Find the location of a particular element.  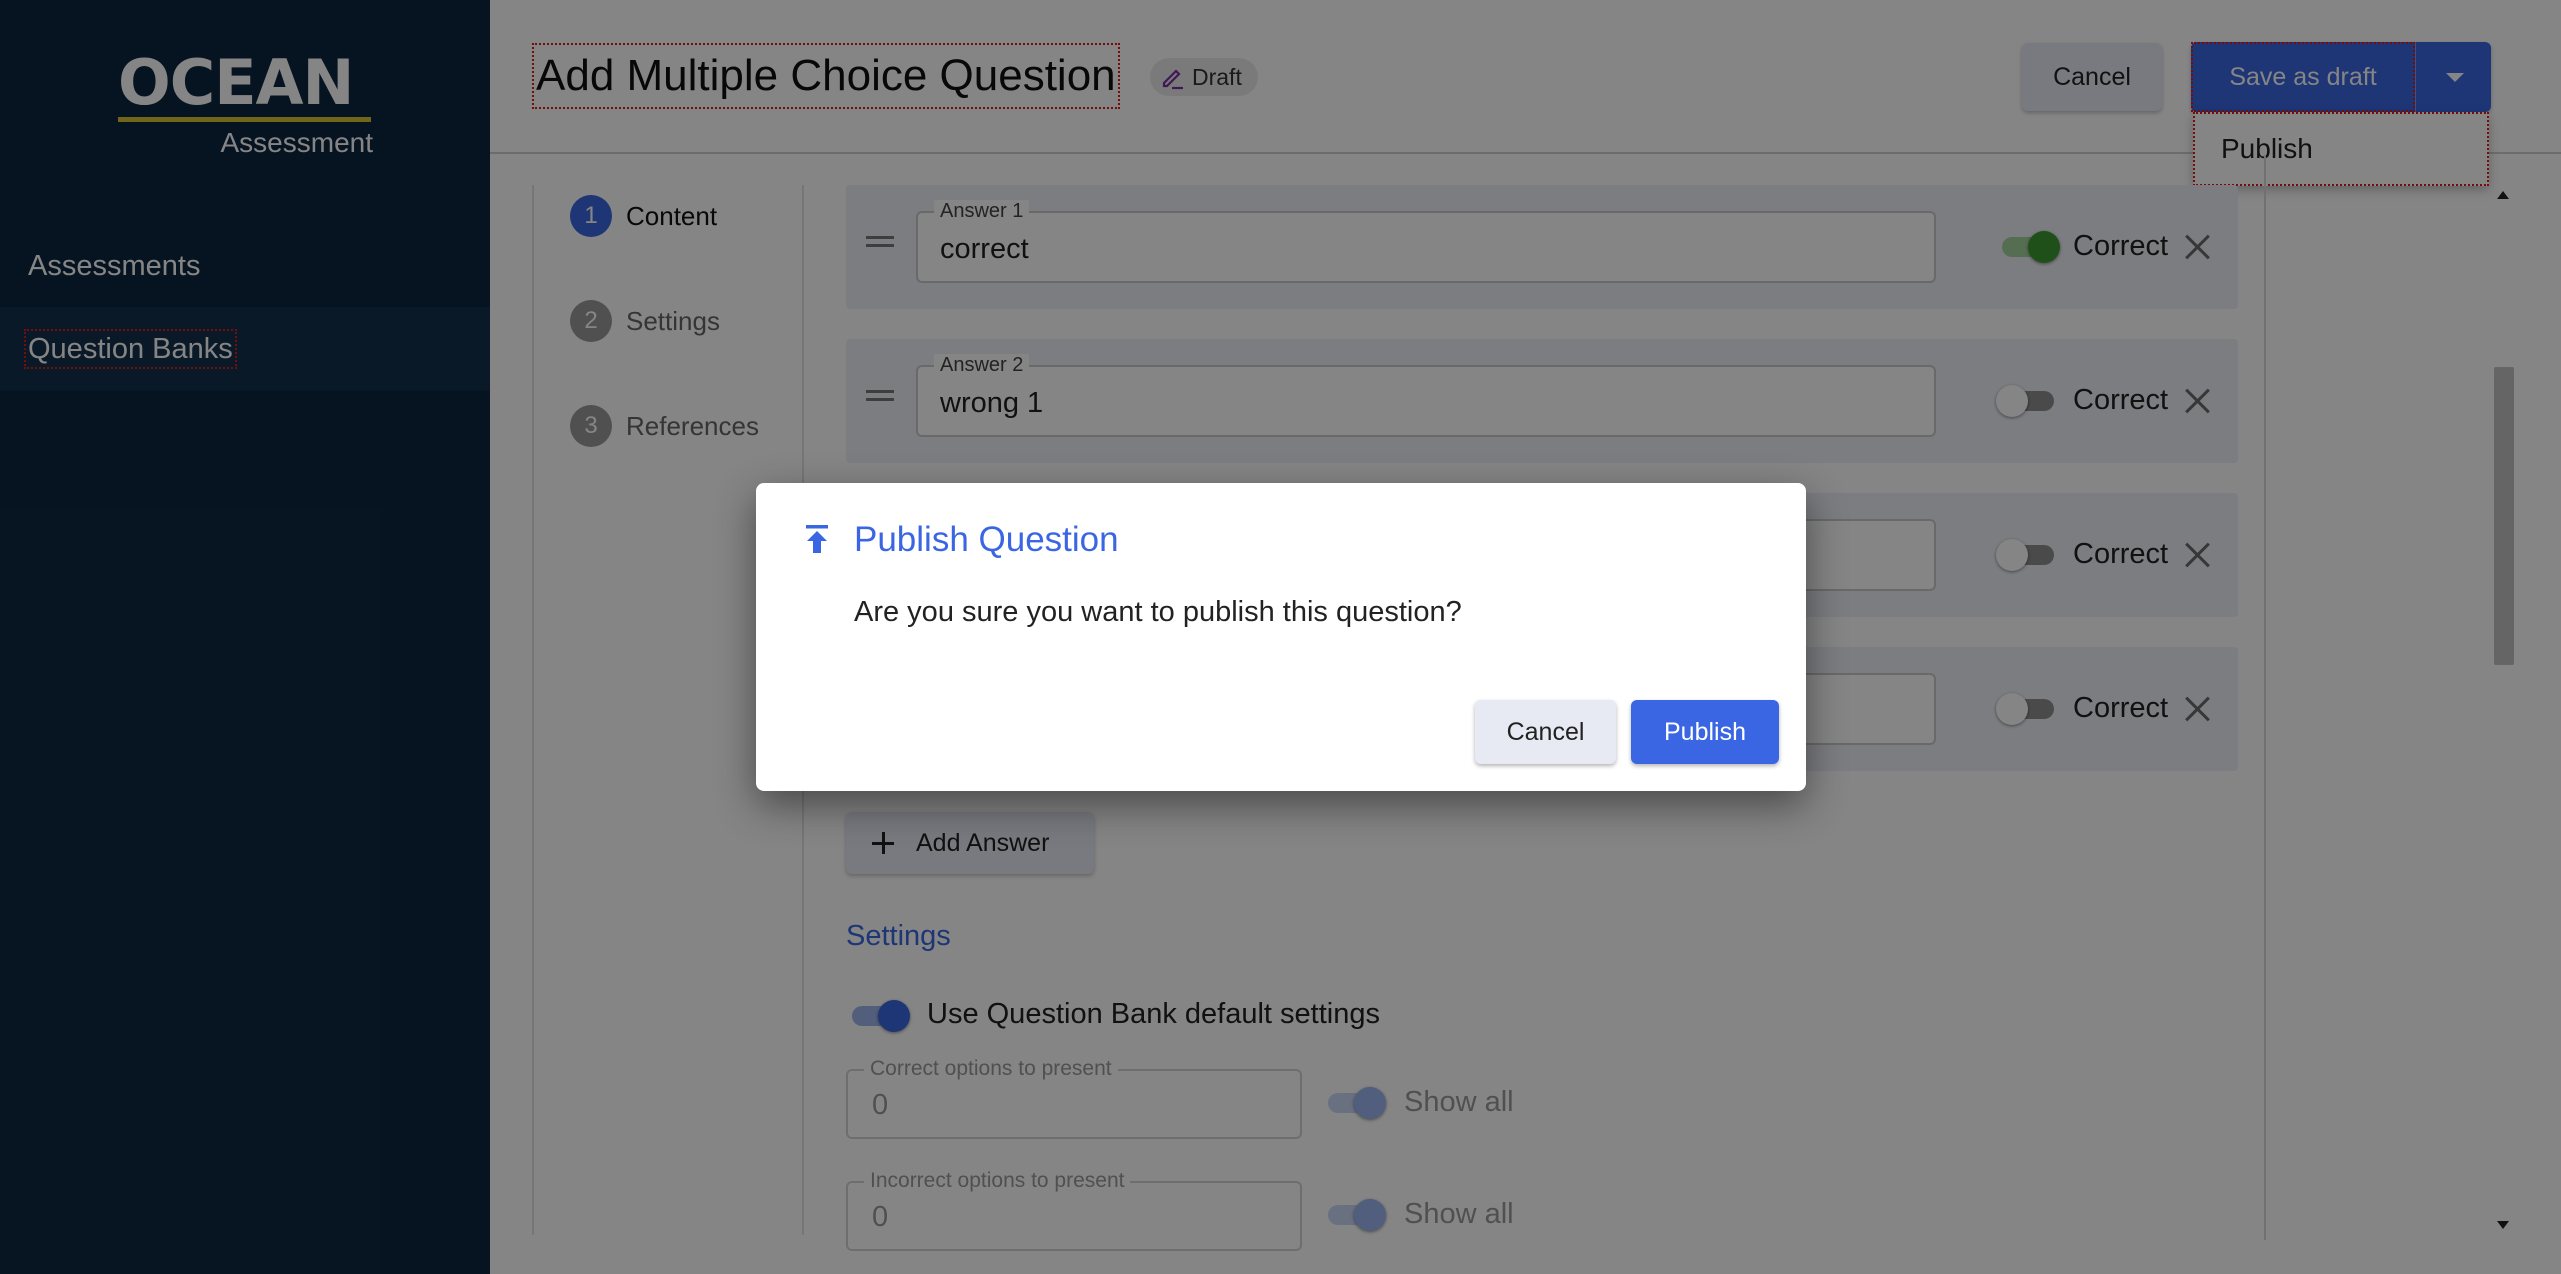

publish-upload-icon is located at coordinates (817, 539).